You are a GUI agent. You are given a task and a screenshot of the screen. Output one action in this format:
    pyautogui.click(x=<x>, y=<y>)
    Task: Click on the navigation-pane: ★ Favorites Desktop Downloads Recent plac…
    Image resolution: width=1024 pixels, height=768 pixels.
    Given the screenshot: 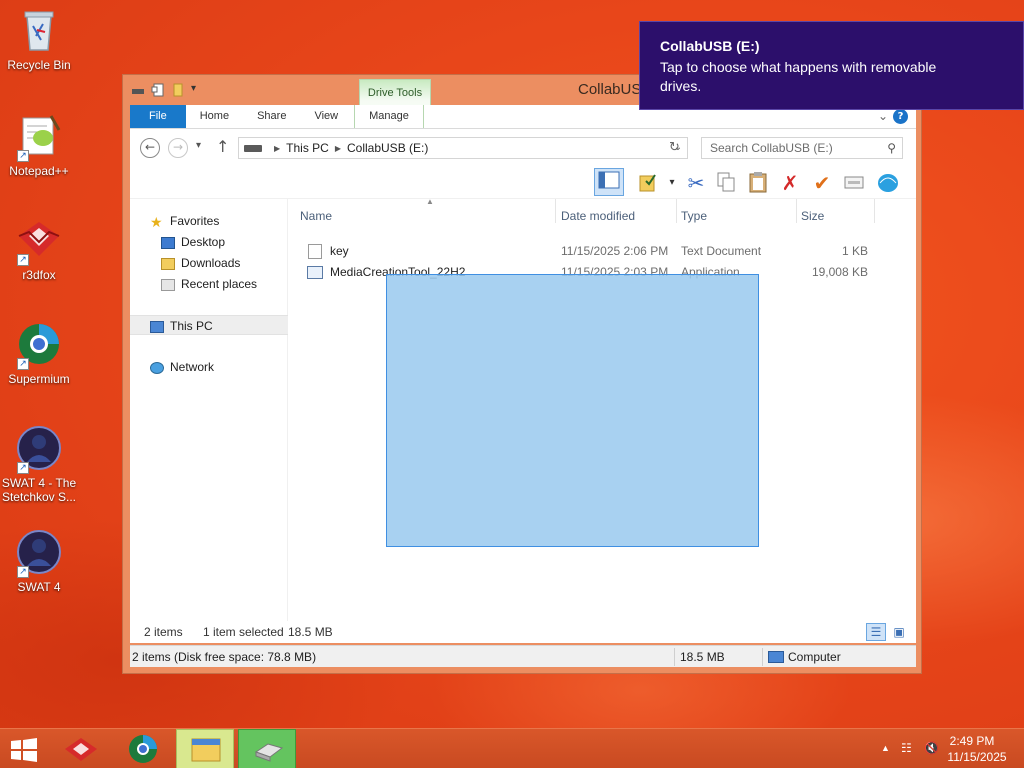 What is the action you would take?
    pyautogui.click(x=209, y=421)
    